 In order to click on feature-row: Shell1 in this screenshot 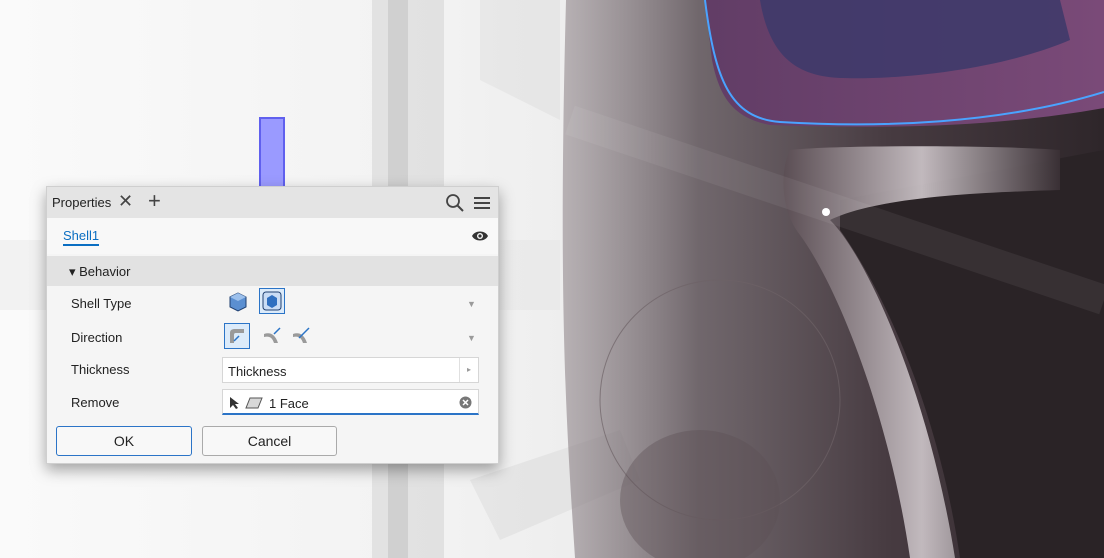, I will do `click(272, 236)`.